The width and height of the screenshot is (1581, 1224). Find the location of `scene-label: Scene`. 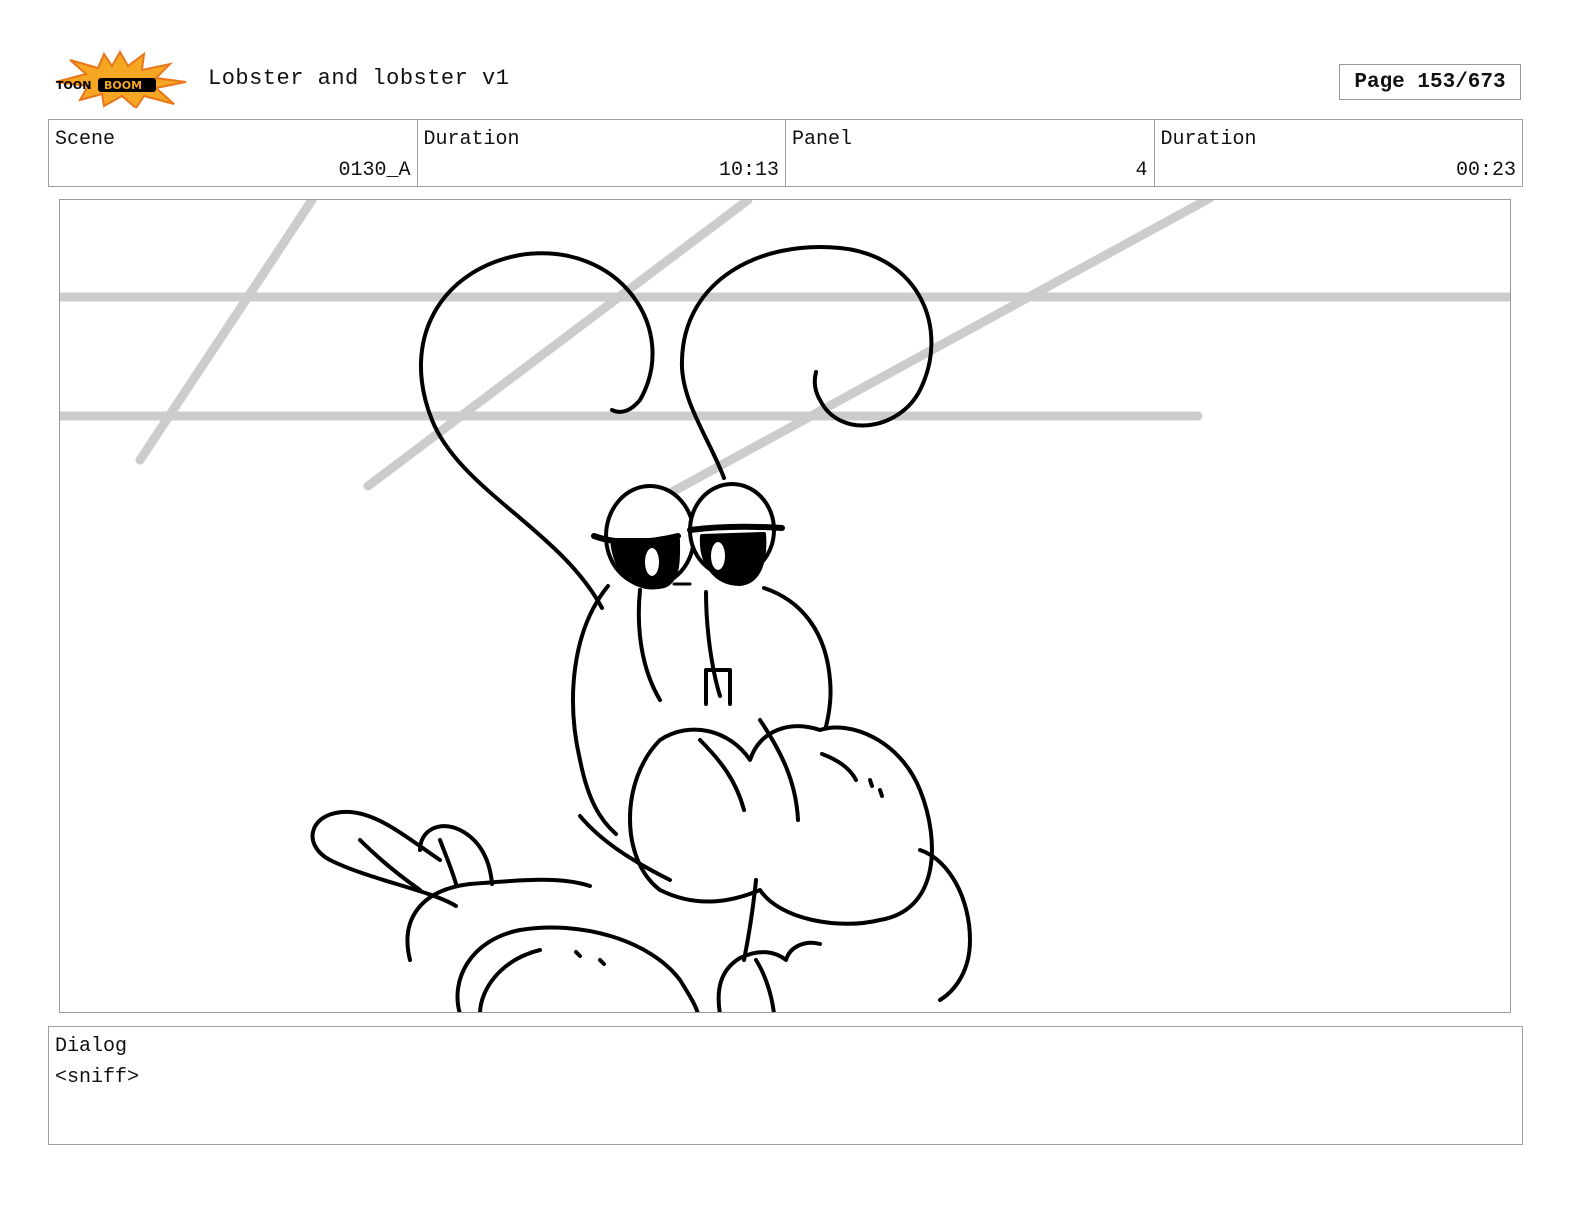

scene-label: Scene is located at coordinates (85, 139).